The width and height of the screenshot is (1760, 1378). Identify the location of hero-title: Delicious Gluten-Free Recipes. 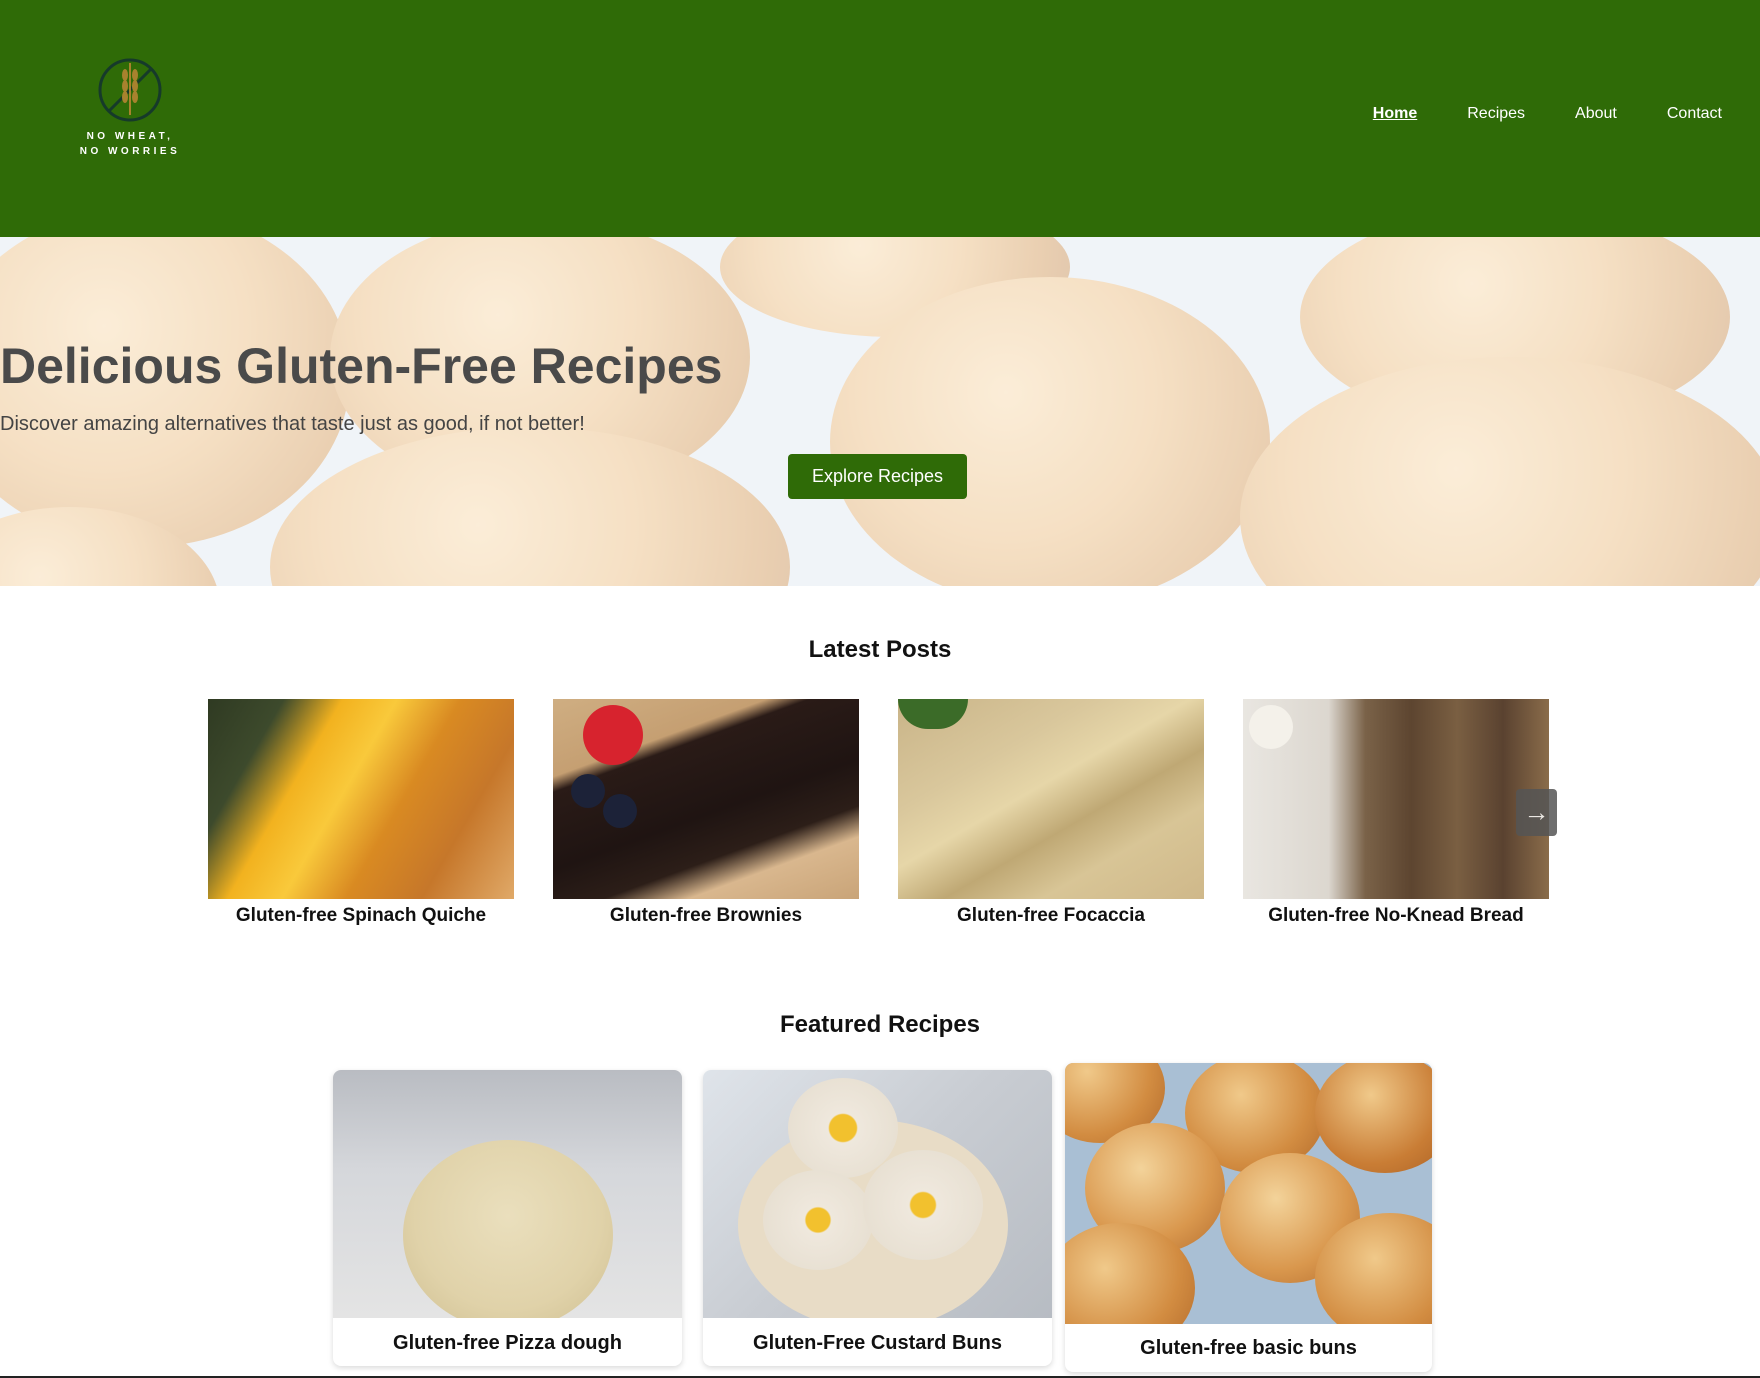
(361, 366).